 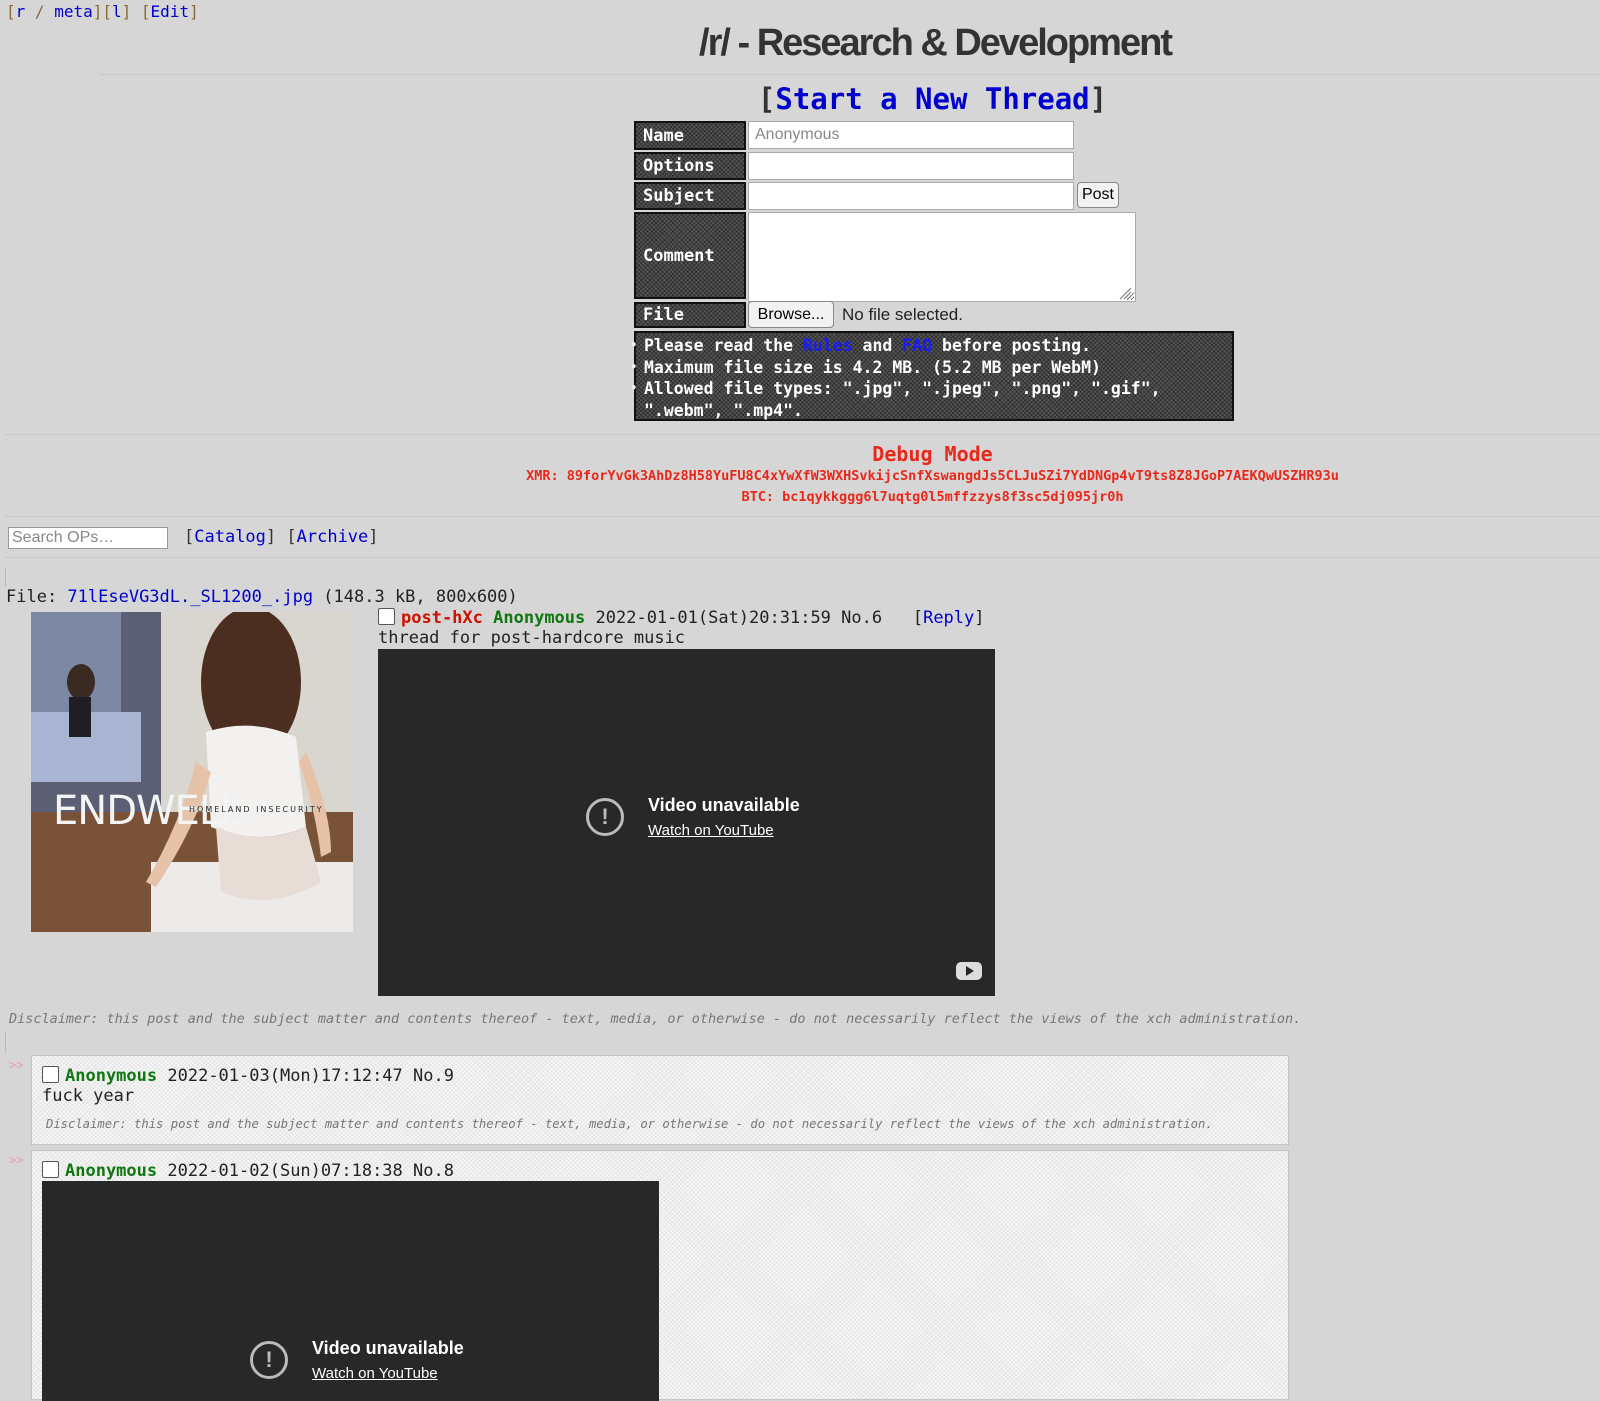 I want to click on name-field, so click(x=911, y=135).